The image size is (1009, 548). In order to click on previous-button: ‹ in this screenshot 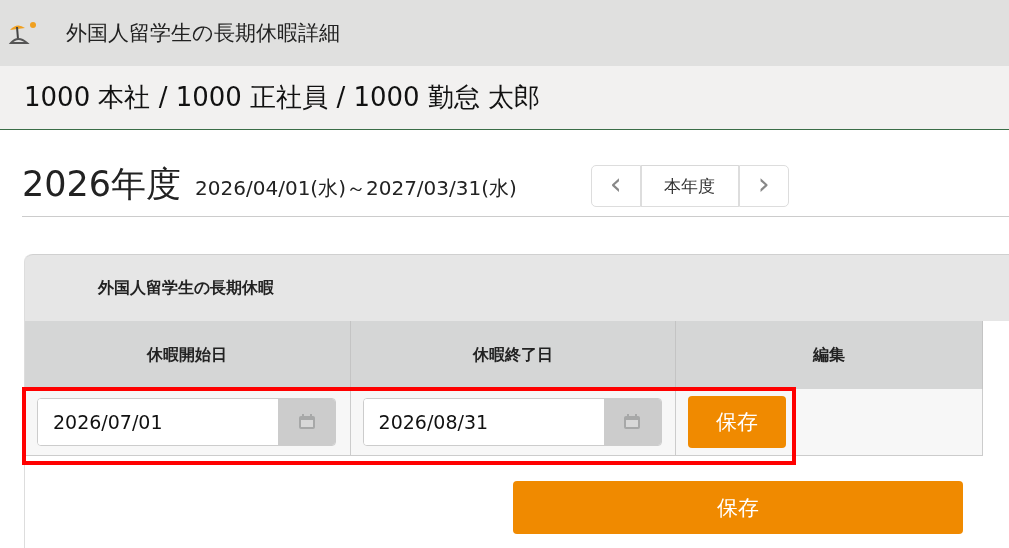, I will do `click(615, 186)`.